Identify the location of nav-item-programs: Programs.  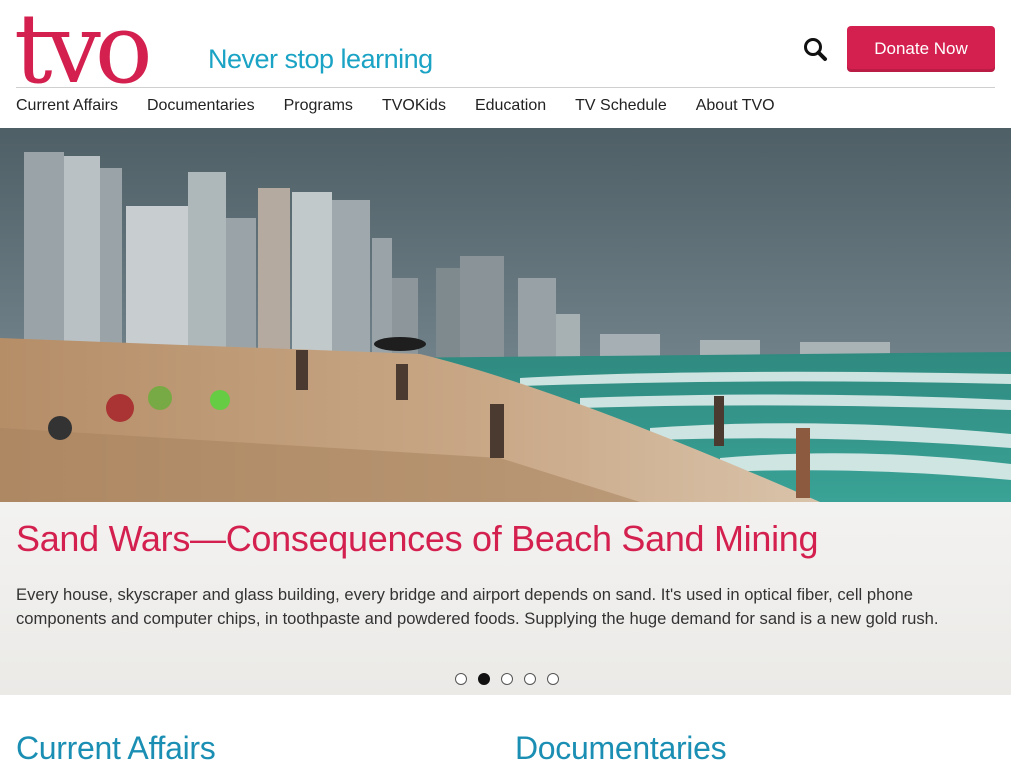
(318, 106).